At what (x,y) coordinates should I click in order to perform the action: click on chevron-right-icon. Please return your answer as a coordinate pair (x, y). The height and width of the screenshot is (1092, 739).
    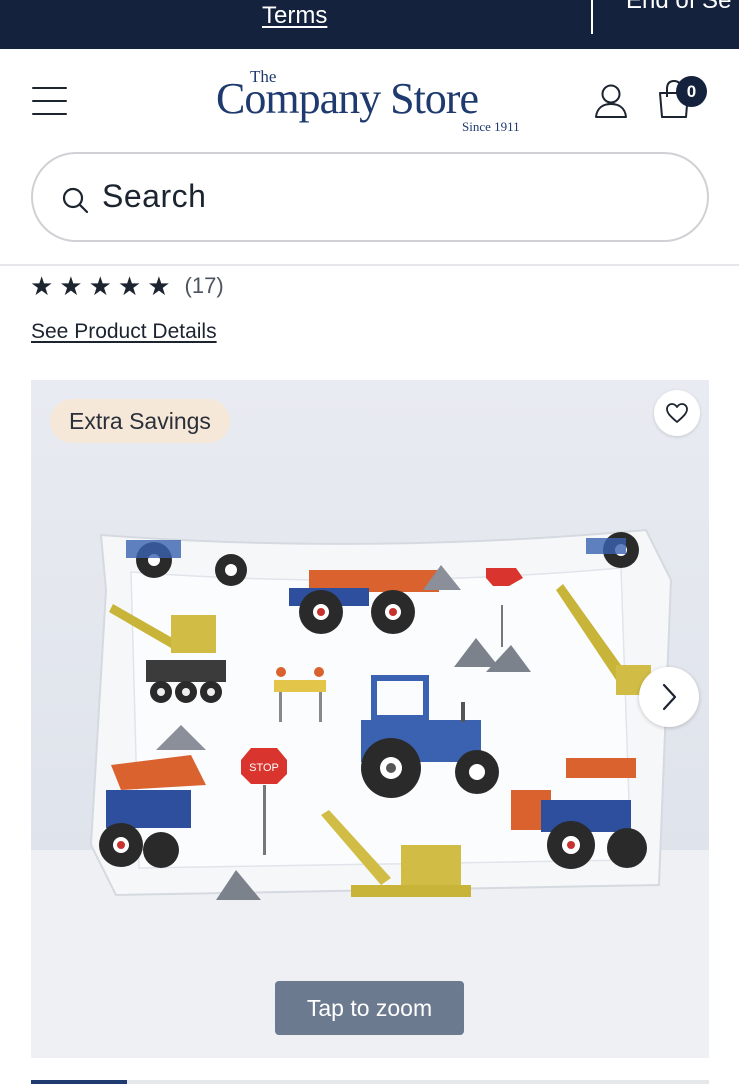
    Looking at the image, I should click on (669, 697).